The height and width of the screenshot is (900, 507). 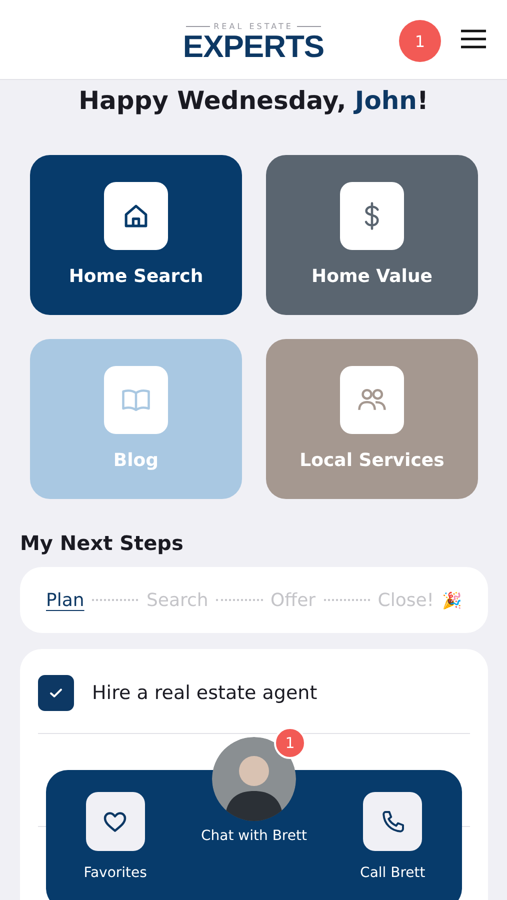 What do you see at coordinates (473, 39) in the screenshot?
I see `menu-icon` at bounding box center [473, 39].